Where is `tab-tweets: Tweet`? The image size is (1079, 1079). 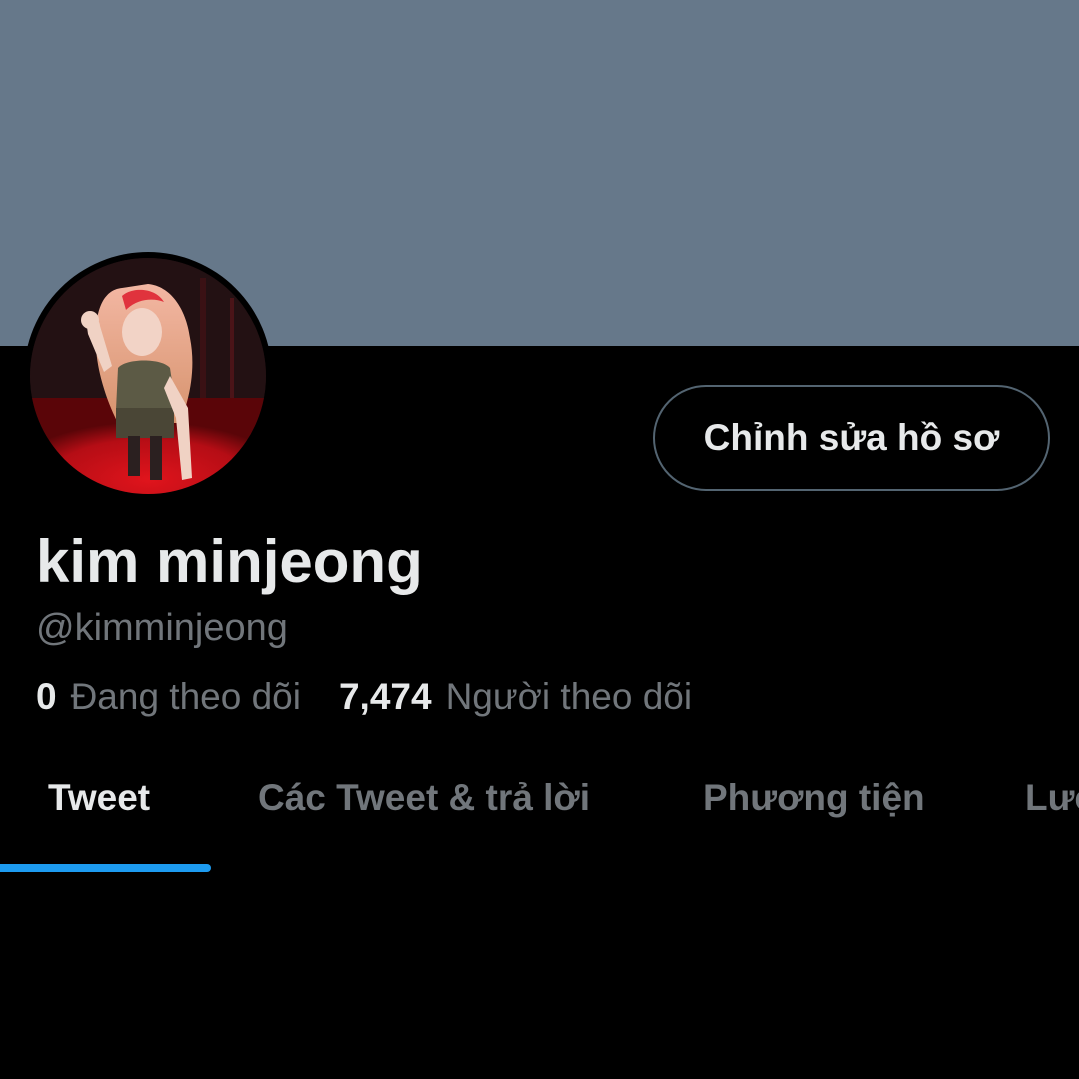 tab-tweets: Tweet is located at coordinates (99, 798).